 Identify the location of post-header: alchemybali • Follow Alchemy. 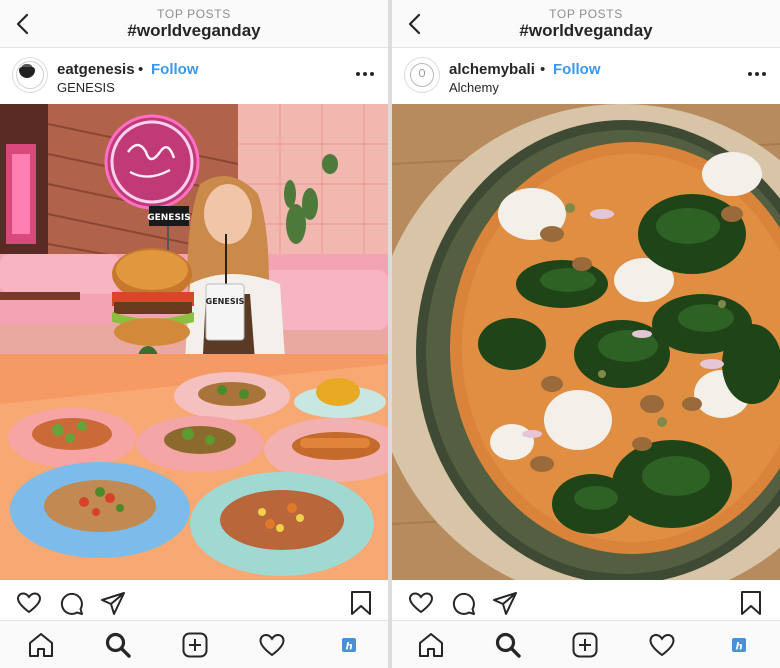
(586, 76).